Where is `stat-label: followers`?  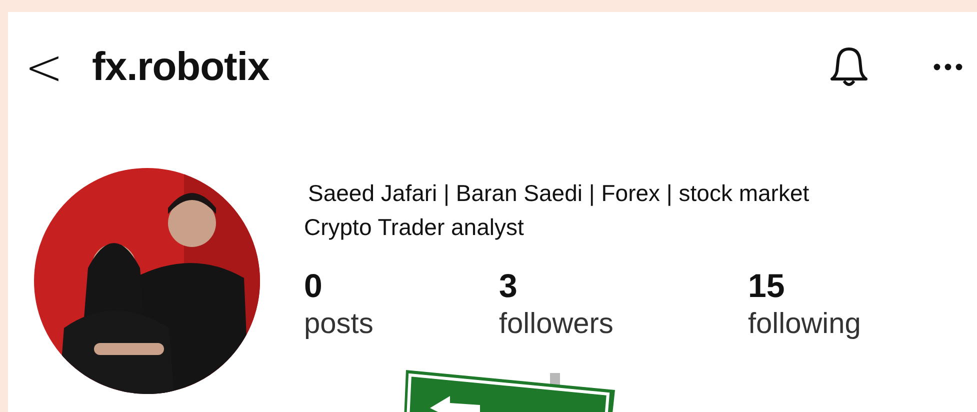 stat-label: followers is located at coordinates (556, 324).